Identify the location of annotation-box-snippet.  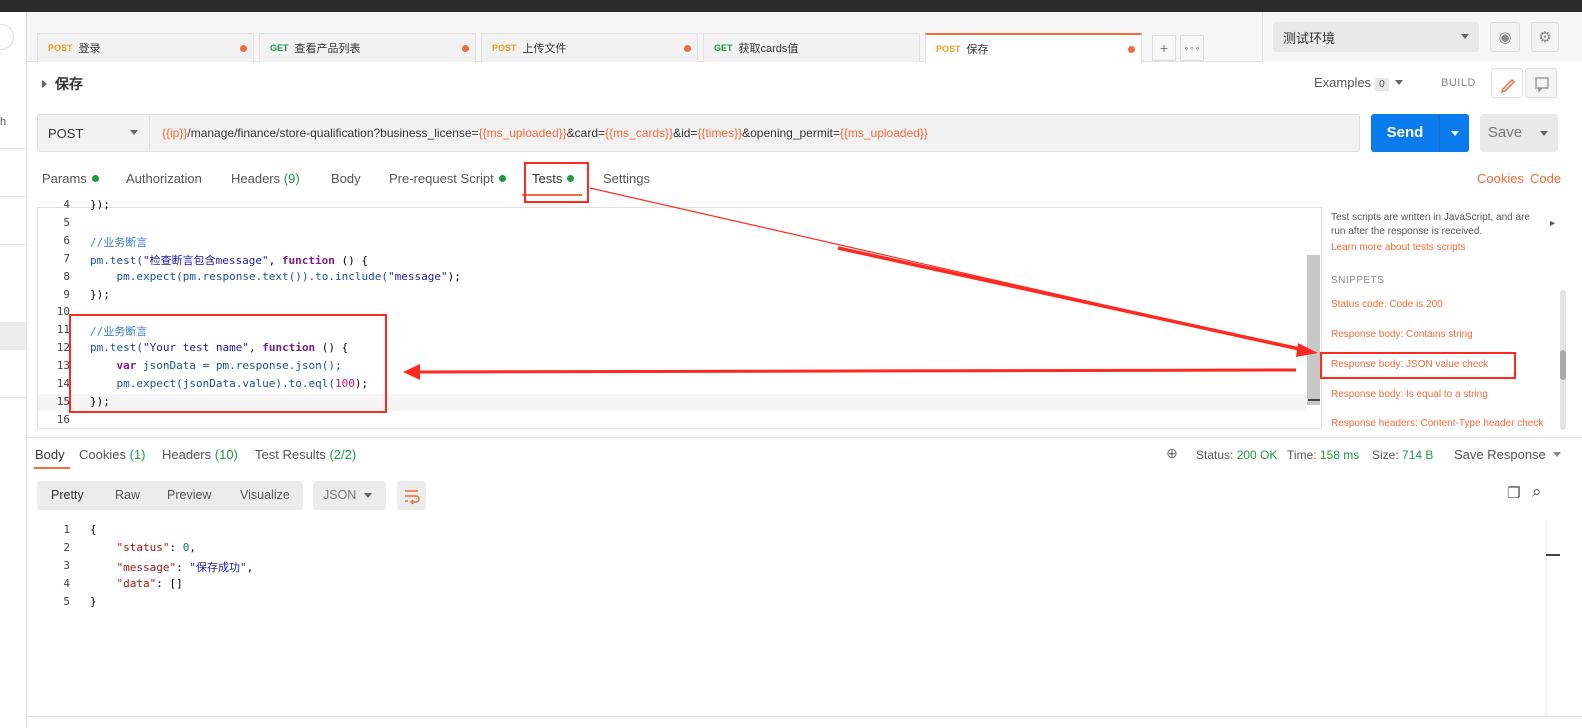
(1418, 365).